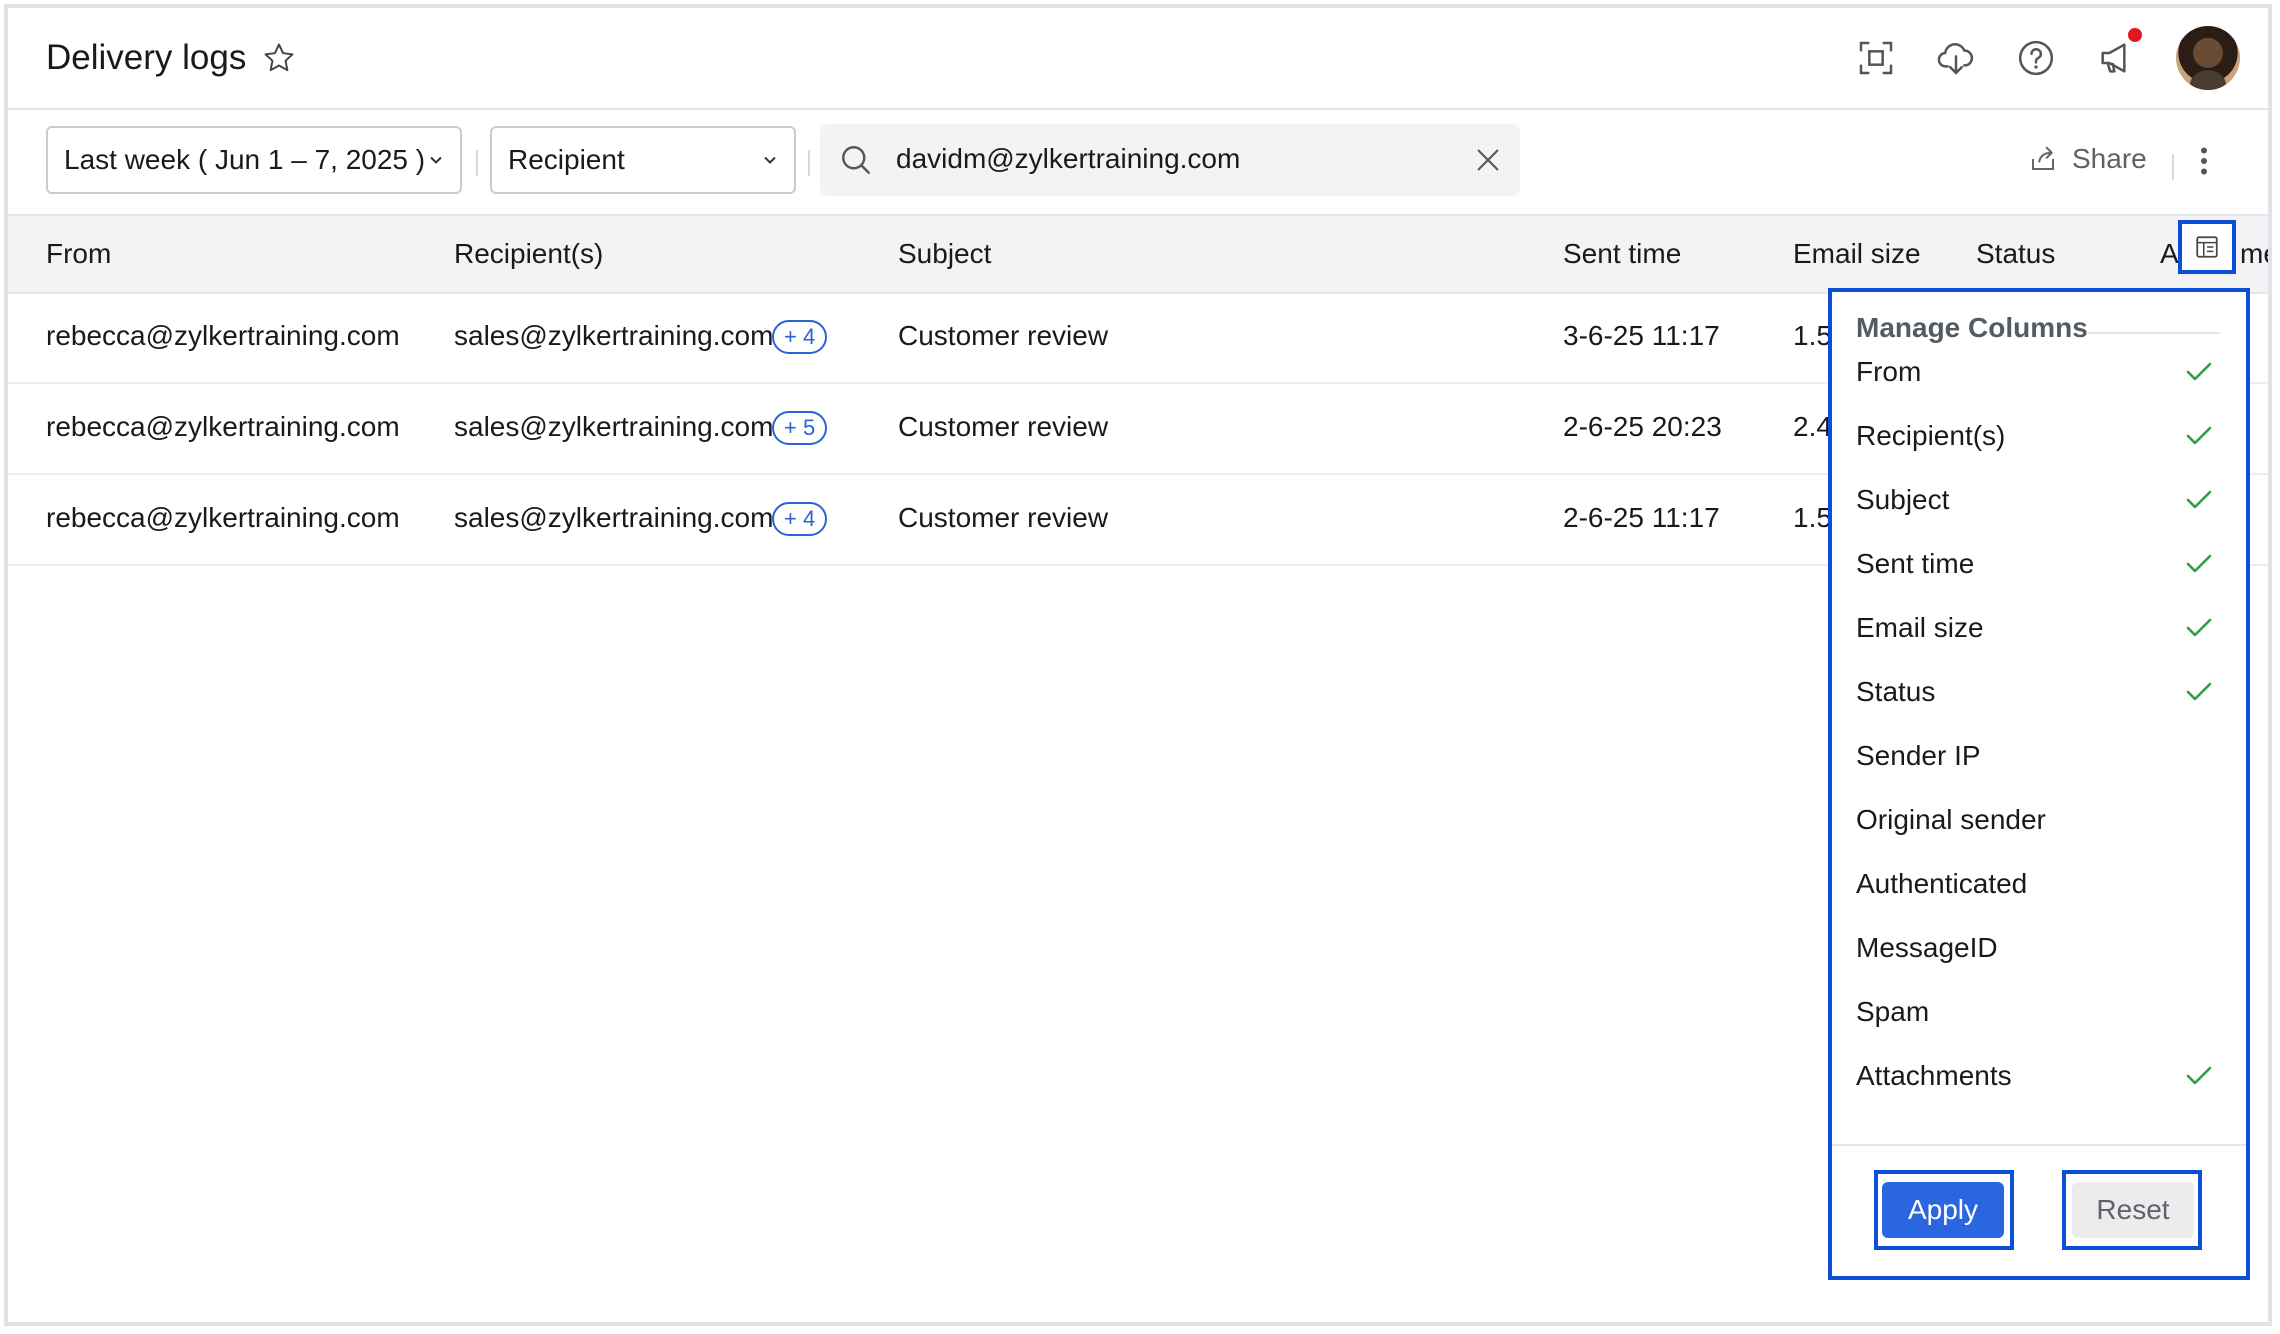  I want to click on apply-button: Apply, so click(1943, 1210).